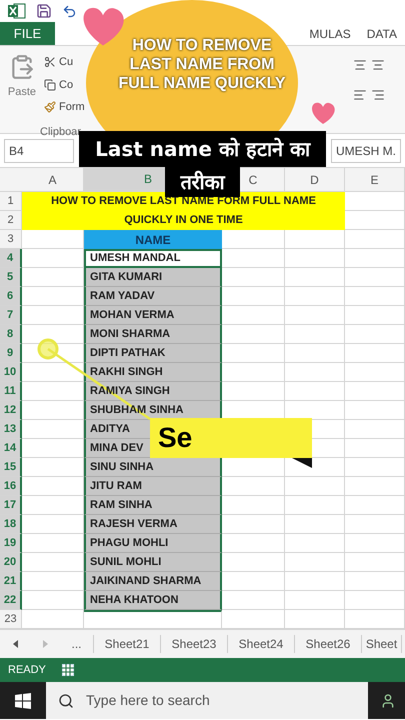  Describe the element at coordinates (202, 149) in the screenshot. I see `caption-tooltip: Last name को हटाने का` at that location.